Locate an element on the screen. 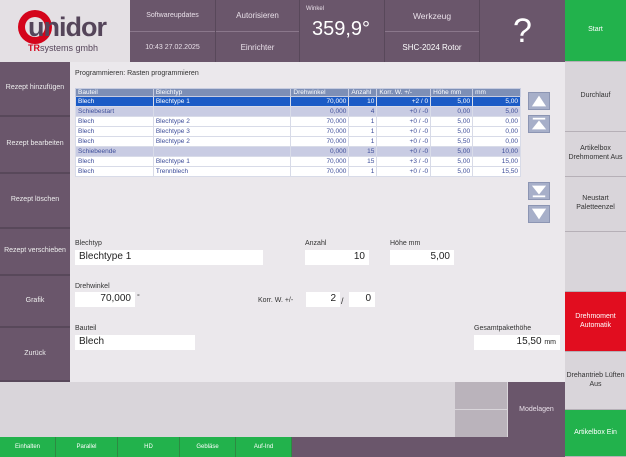 The image size is (626, 457). hoehe-label: Höhe mm is located at coordinates (405, 243).